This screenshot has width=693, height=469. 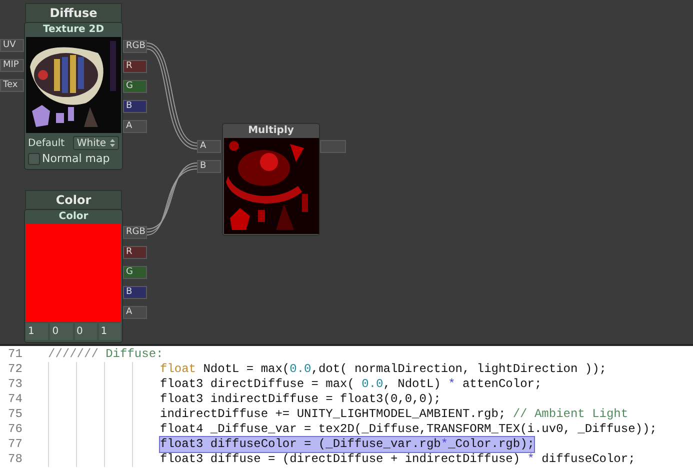 I want to click on node-subtitle: Multiply, so click(x=271, y=131).